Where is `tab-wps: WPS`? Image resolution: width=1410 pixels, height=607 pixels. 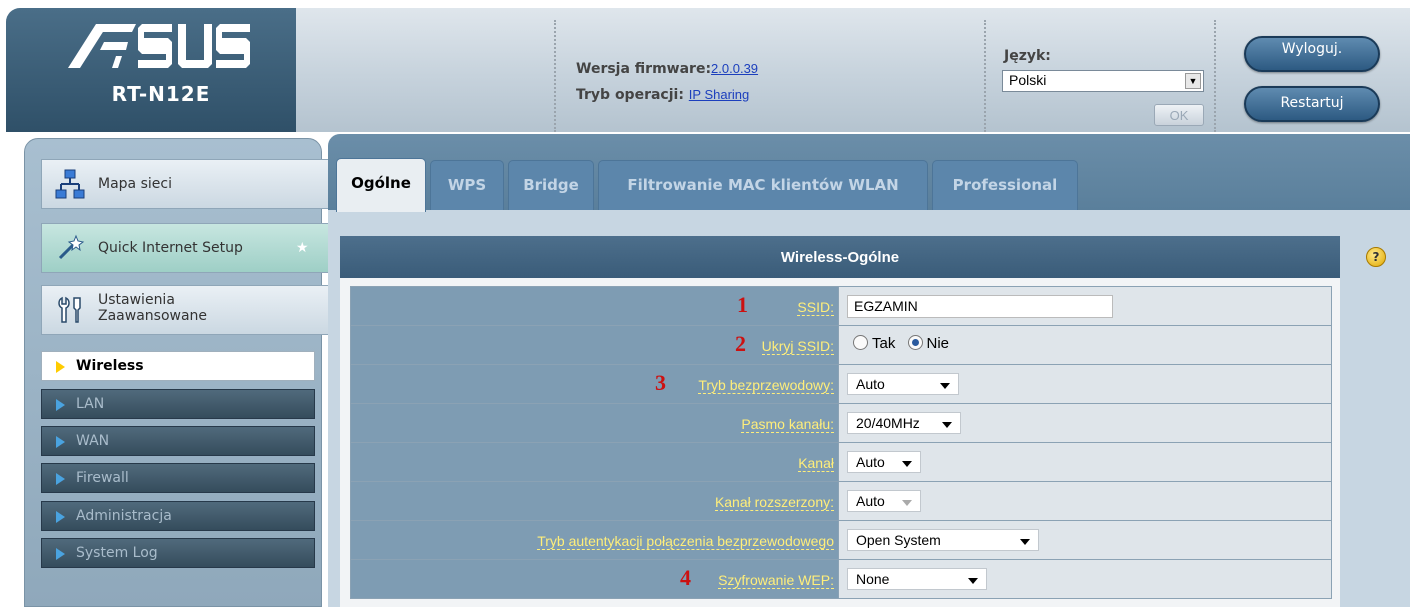 tab-wps: WPS is located at coordinates (467, 185).